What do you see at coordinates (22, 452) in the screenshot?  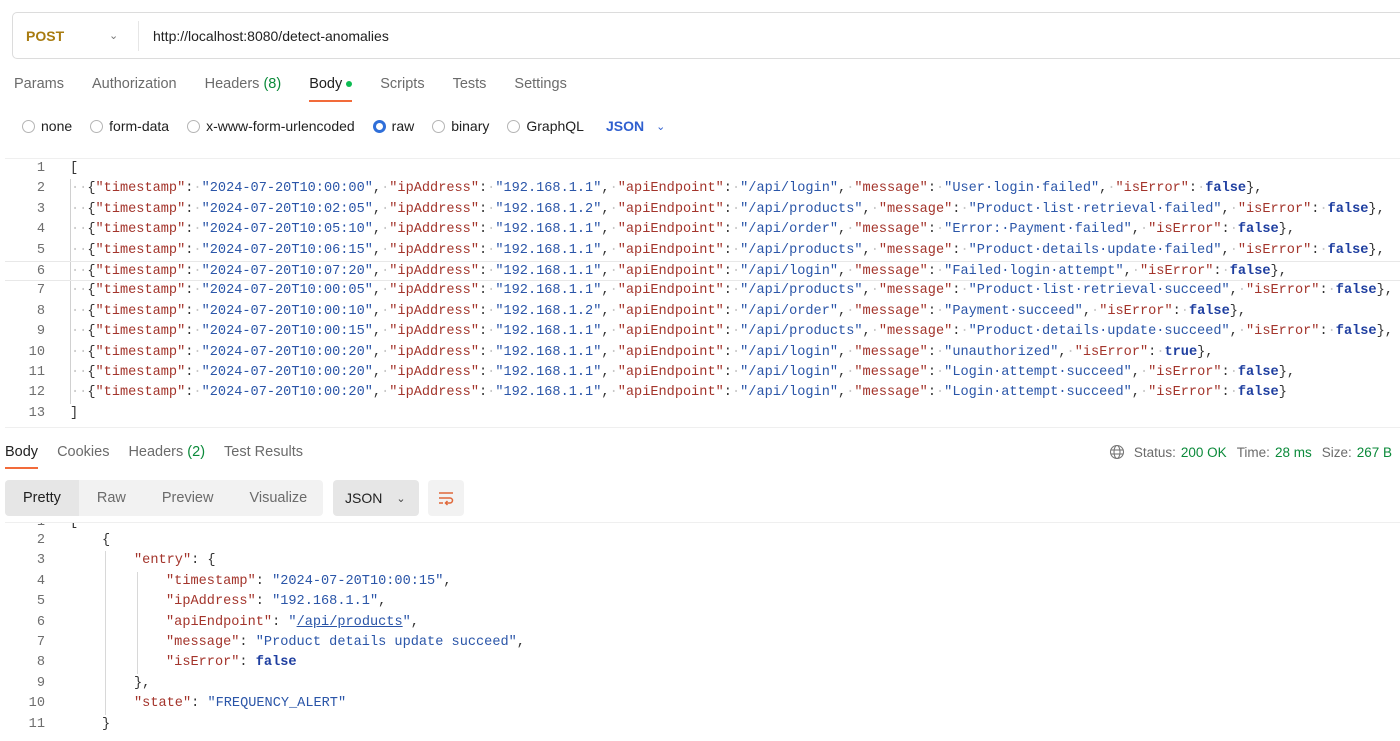 I see `tab-label: Body` at bounding box center [22, 452].